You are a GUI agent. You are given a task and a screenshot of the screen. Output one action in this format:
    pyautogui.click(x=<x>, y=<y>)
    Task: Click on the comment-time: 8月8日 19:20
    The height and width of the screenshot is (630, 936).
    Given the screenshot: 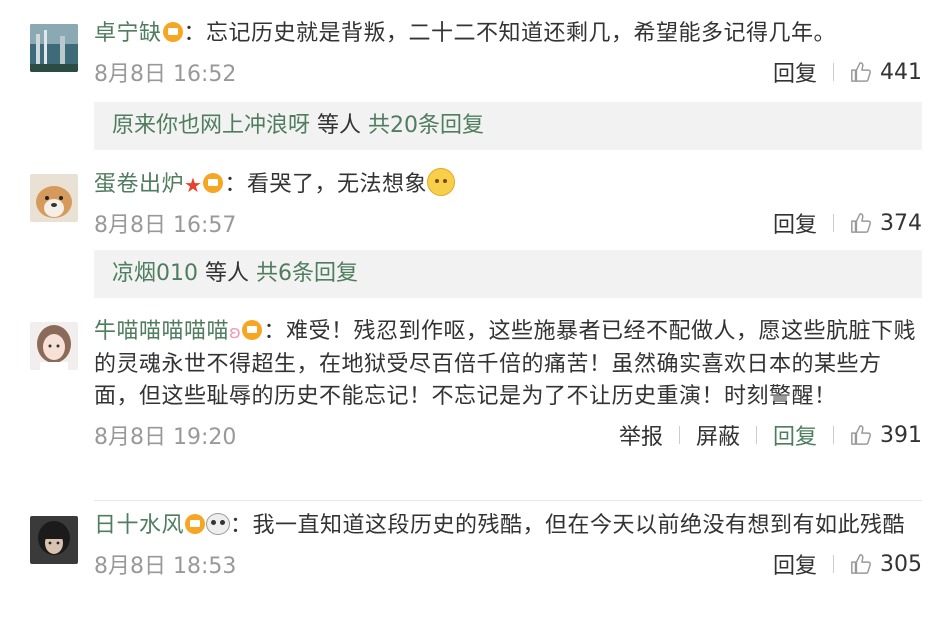 What is the action you would take?
    pyautogui.click(x=165, y=437)
    